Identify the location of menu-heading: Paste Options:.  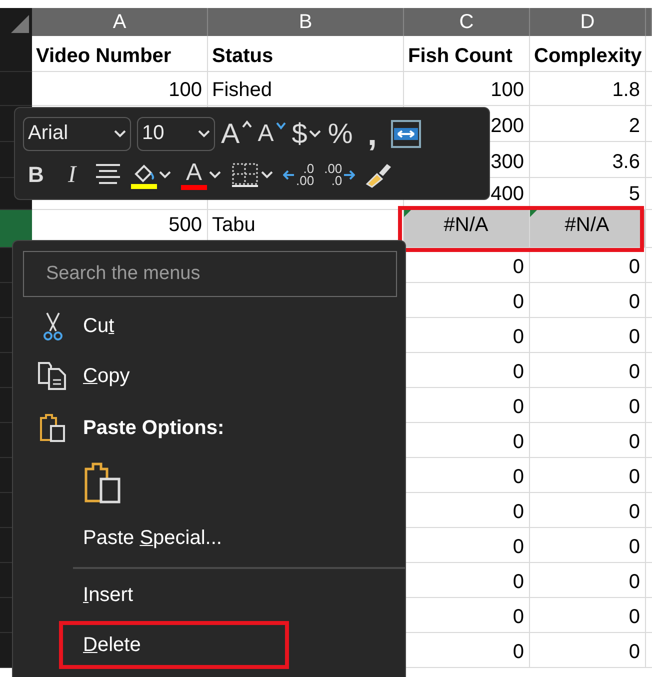
(153, 428).